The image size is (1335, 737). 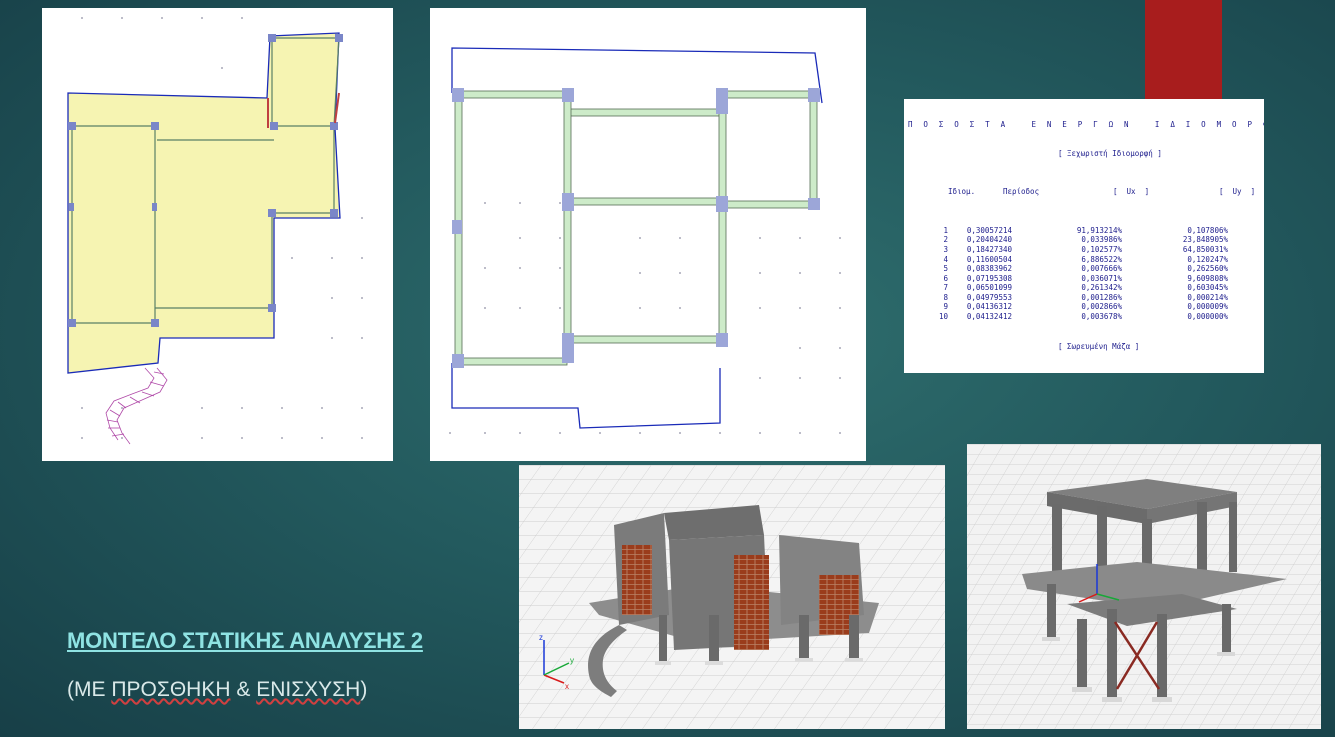 I want to click on table-cell: 0,000000%, so click(x=1207, y=317).